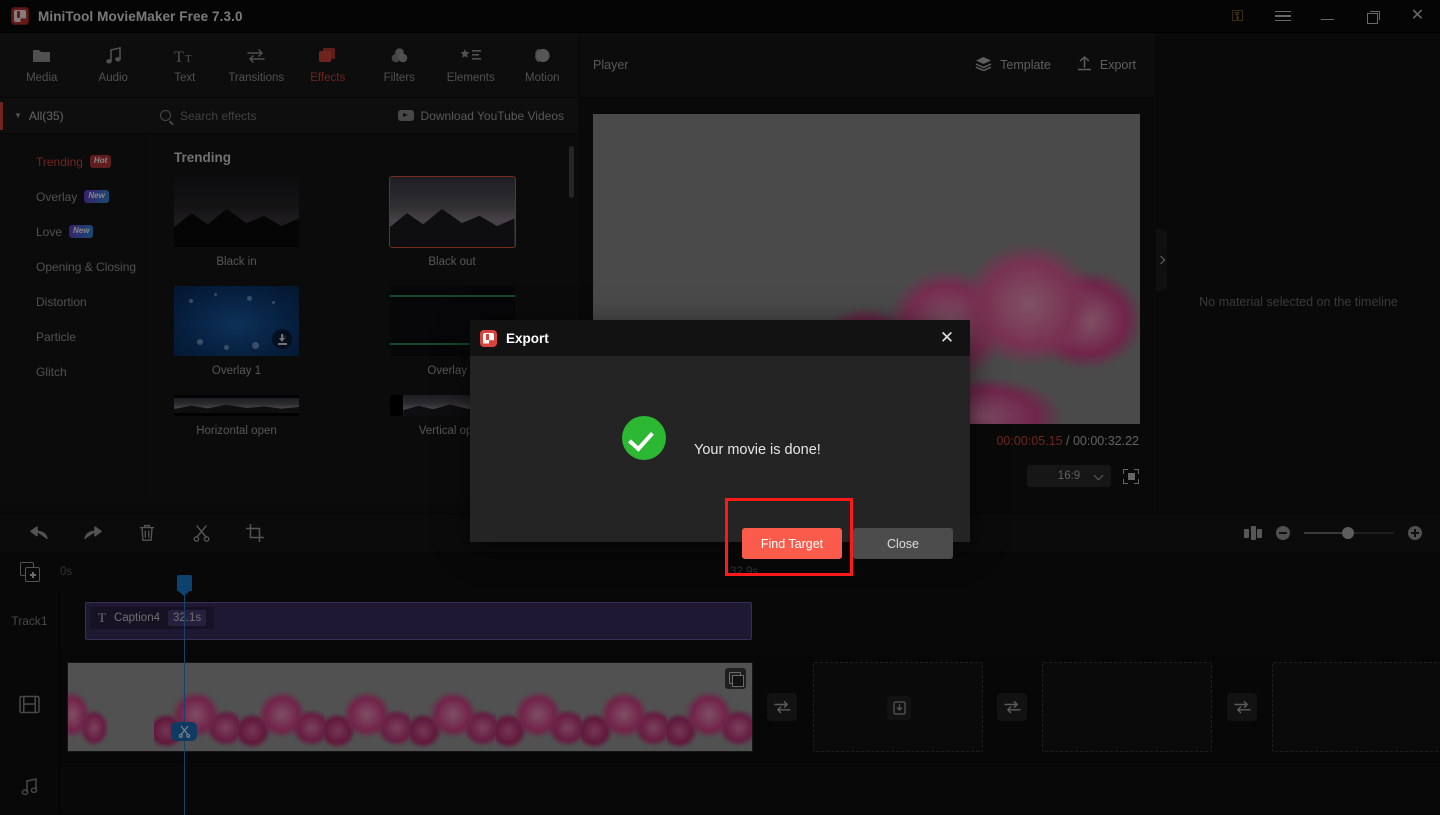 The height and width of the screenshot is (815, 1440). What do you see at coordinates (947, 338) in the screenshot?
I see `close-icon: ✕` at bounding box center [947, 338].